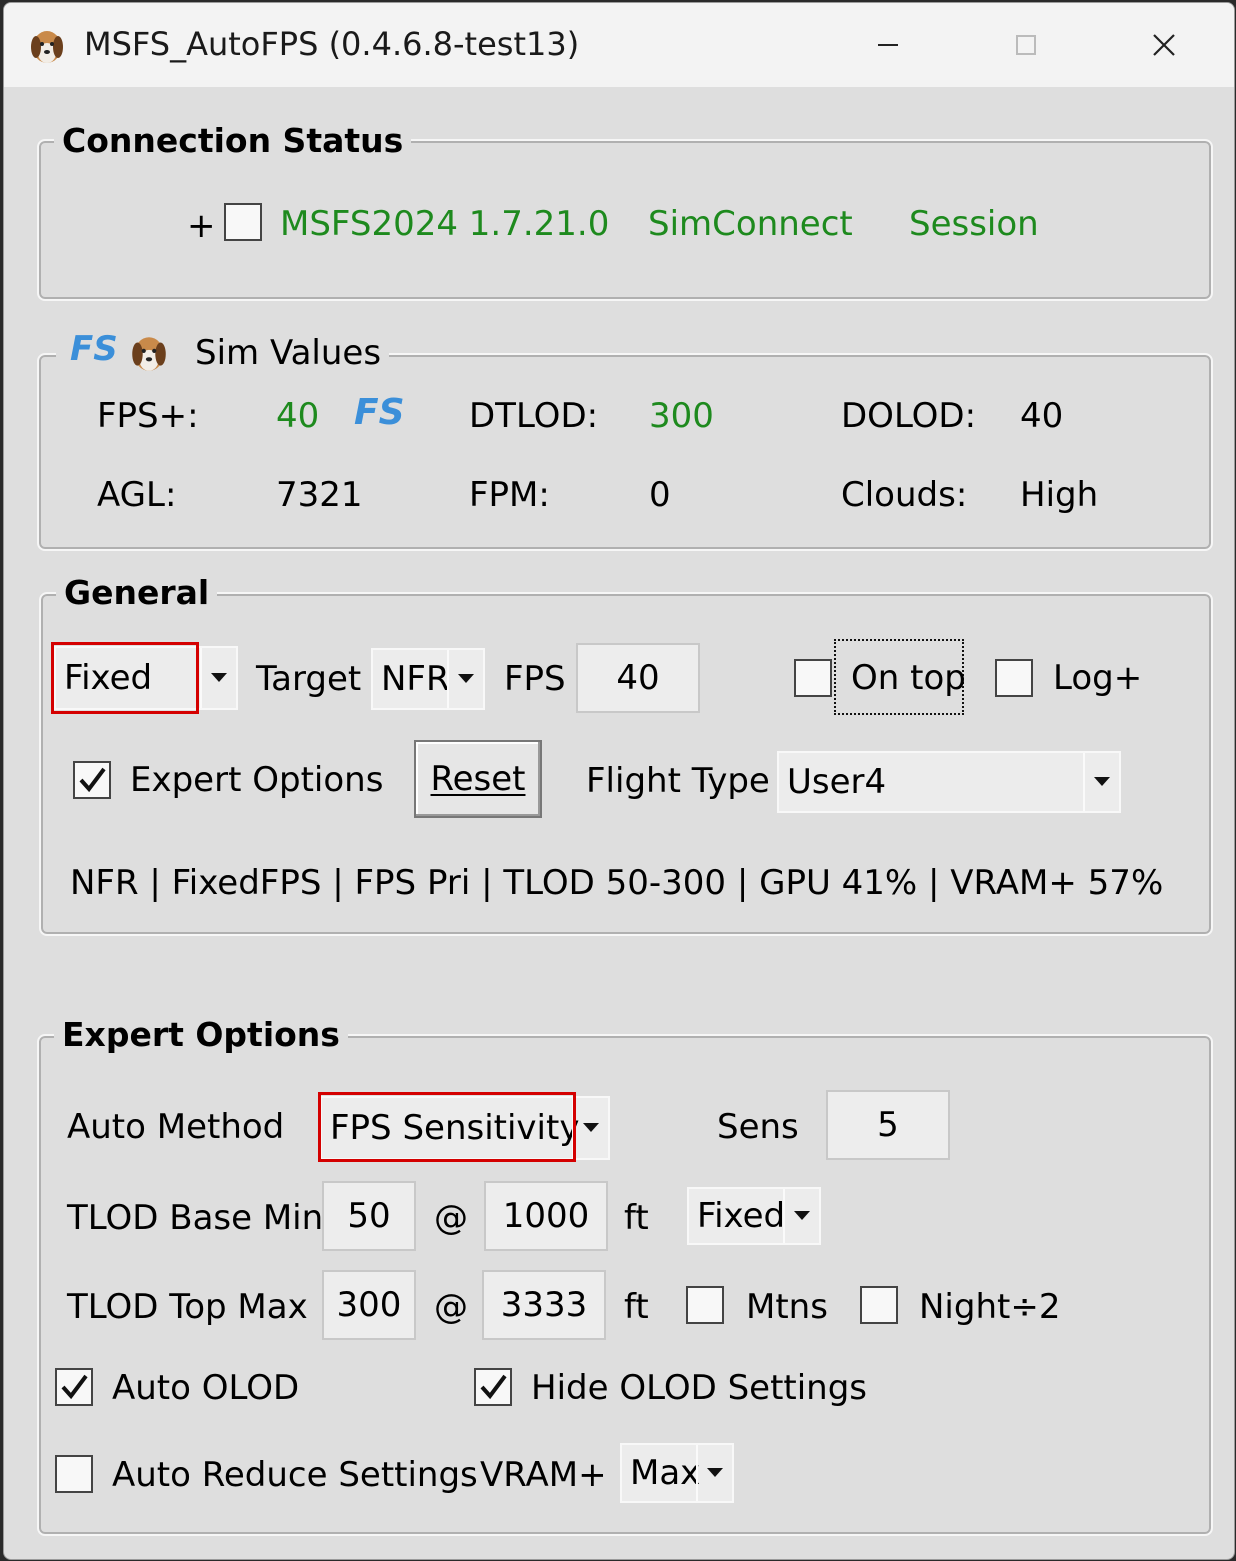  Describe the element at coordinates (288, 353) in the screenshot. I see `sim-values-title: Sim Values` at that location.